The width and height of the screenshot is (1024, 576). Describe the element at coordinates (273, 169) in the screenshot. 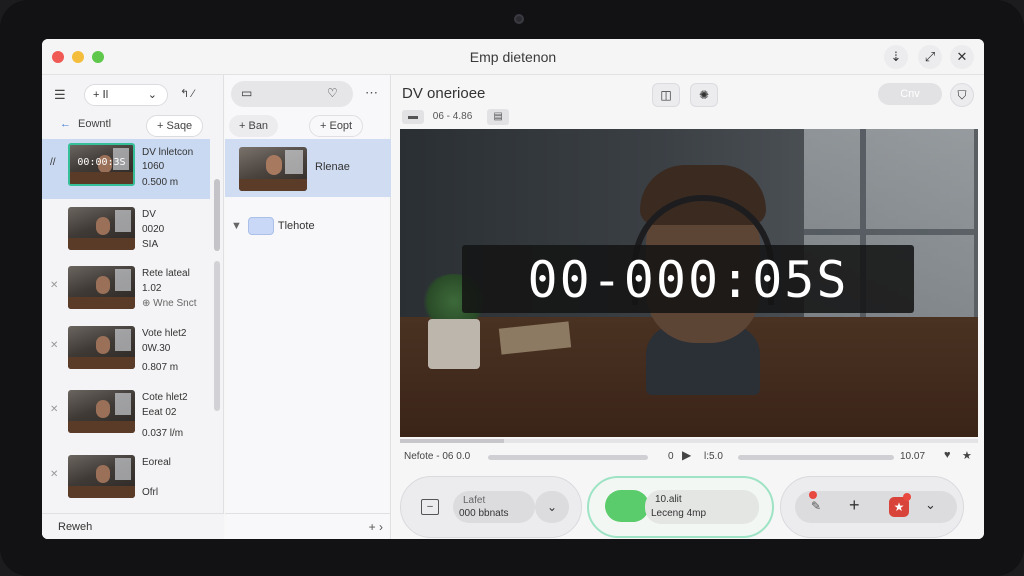

I see `bin-thumbnail` at that location.